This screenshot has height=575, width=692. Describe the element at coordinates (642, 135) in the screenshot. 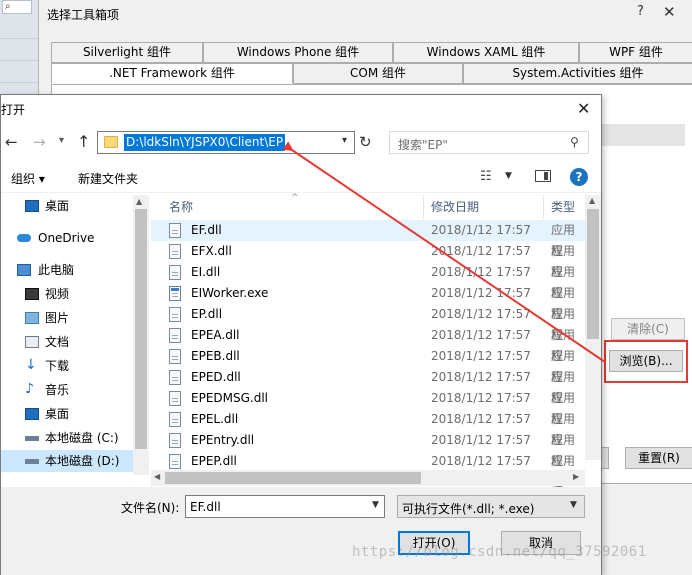

I see `list-item` at that location.